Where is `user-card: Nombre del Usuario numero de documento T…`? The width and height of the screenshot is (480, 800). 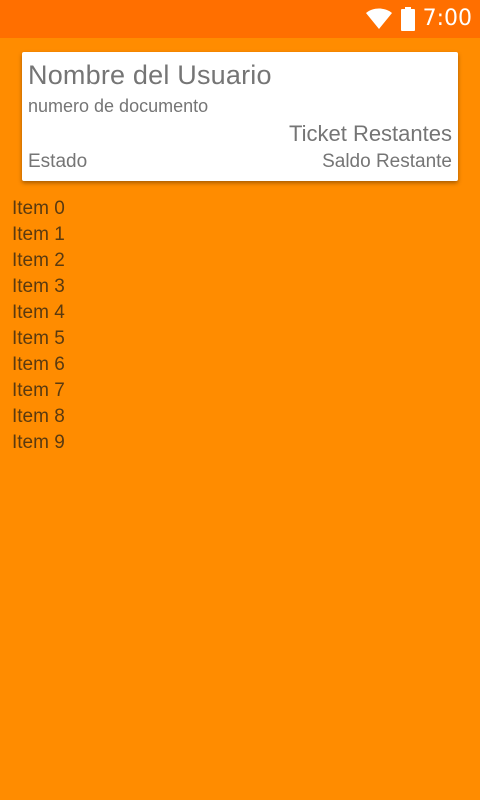 user-card: Nombre del Usuario numero de documento T… is located at coordinates (240, 116).